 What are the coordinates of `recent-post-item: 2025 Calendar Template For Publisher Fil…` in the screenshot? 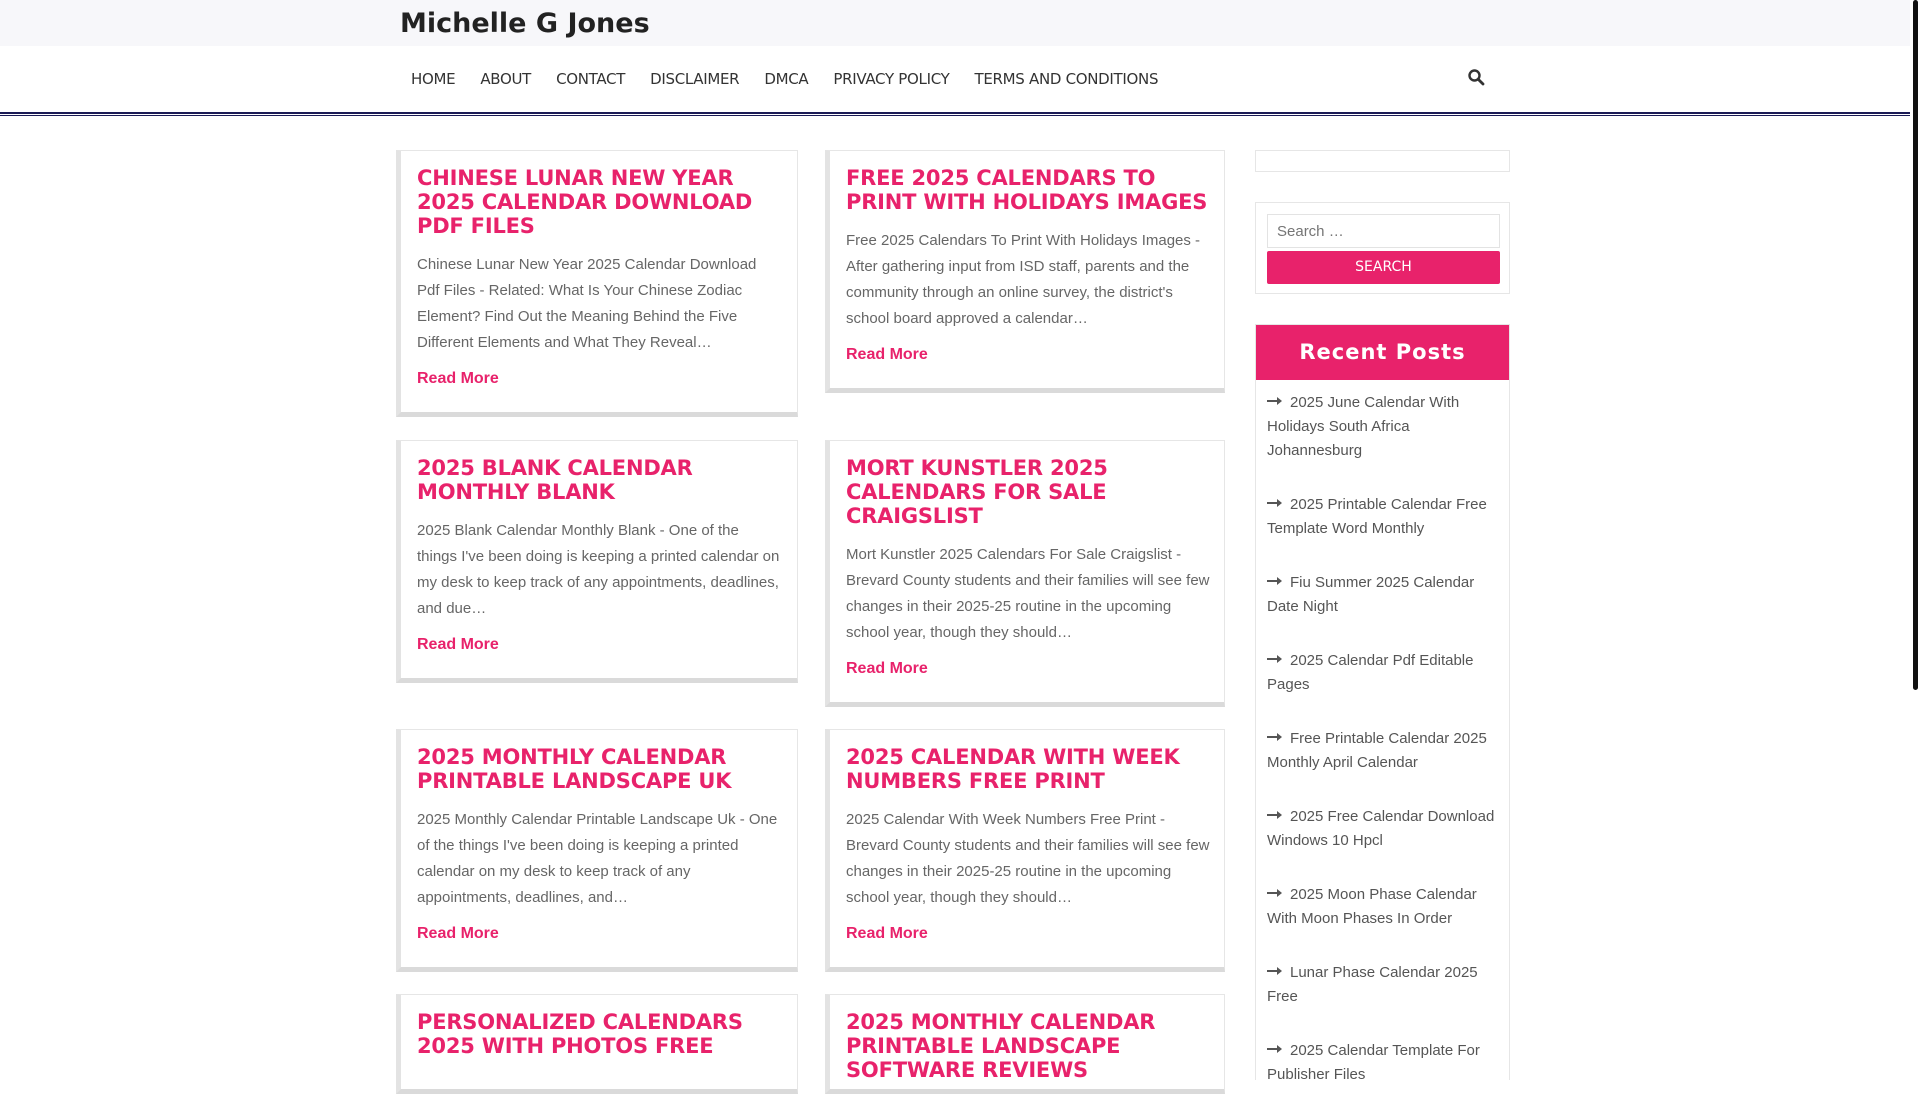 It's located at (1382, 1068).